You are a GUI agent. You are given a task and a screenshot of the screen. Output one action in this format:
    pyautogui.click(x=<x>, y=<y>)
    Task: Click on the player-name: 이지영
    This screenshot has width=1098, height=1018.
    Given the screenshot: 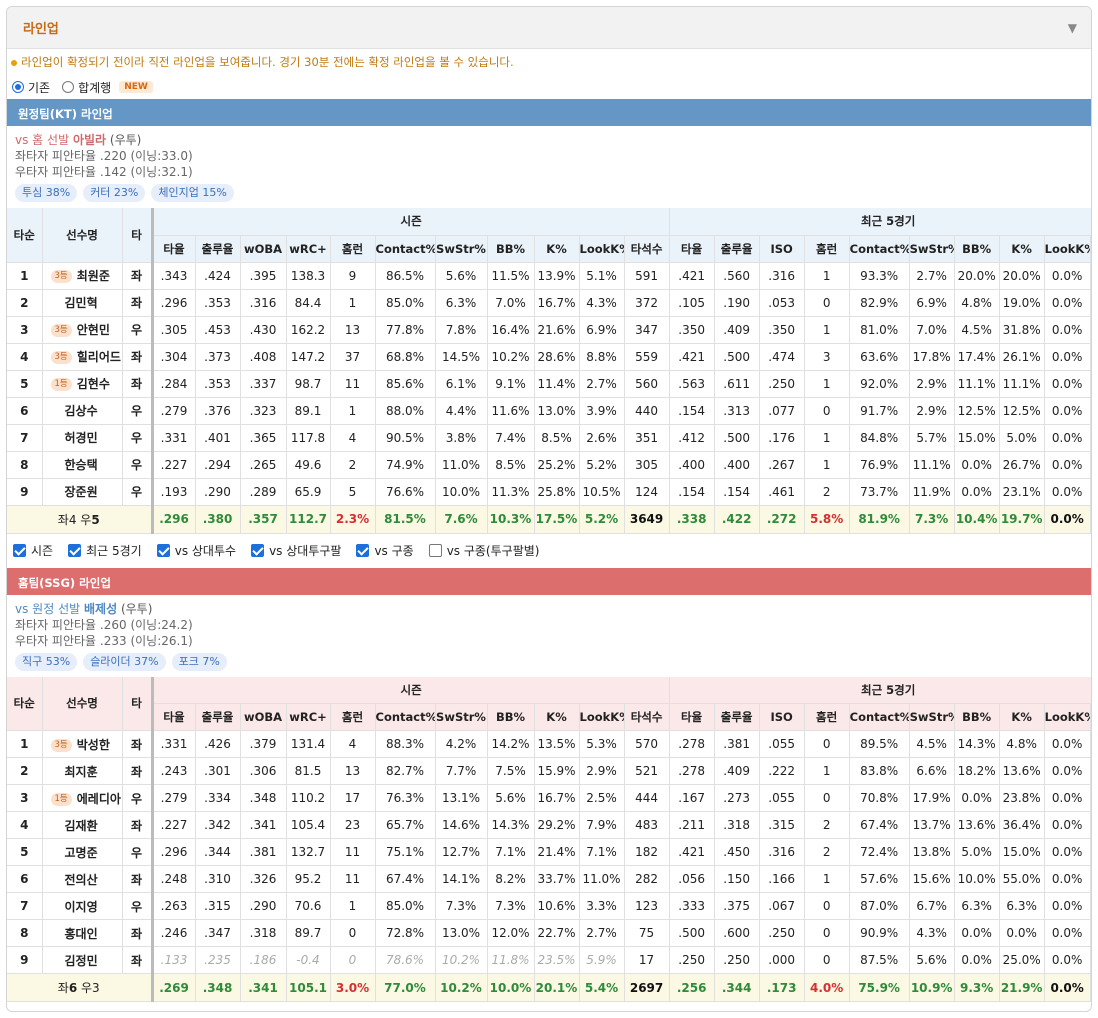 What is the action you would take?
    pyautogui.click(x=81, y=907)
    